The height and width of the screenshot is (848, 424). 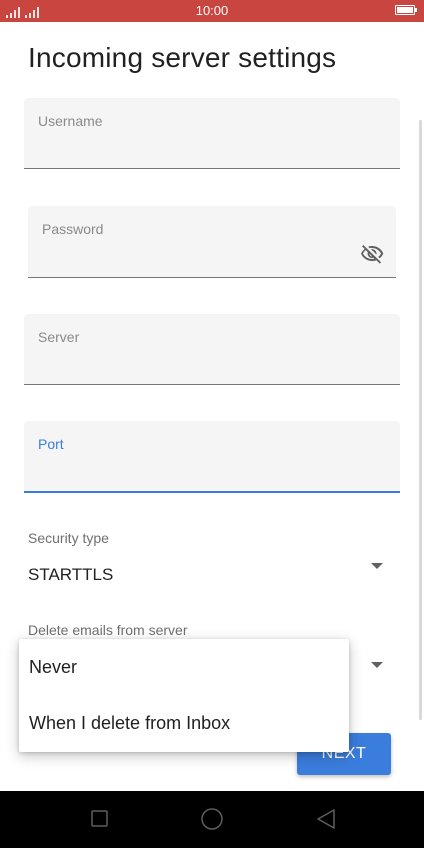 What do you see at coordinates (212, 457) in the screenshot?
I see `port-field: Port` at bounding box center [212, 457].